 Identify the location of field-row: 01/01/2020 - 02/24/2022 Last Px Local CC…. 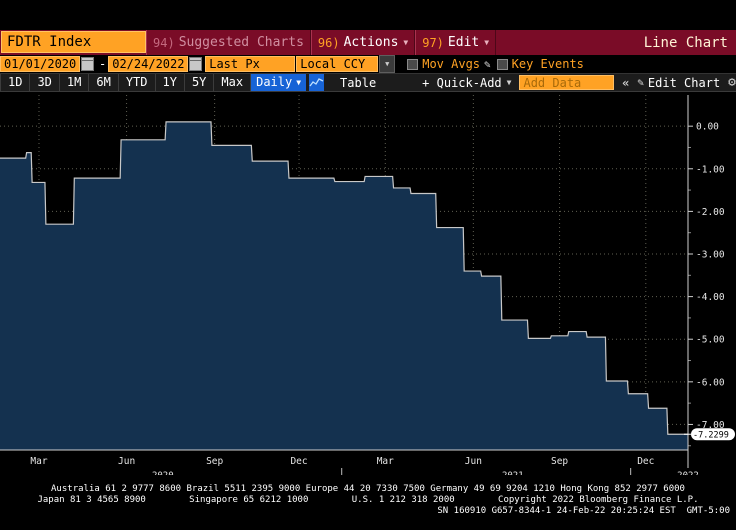
(368, 64).